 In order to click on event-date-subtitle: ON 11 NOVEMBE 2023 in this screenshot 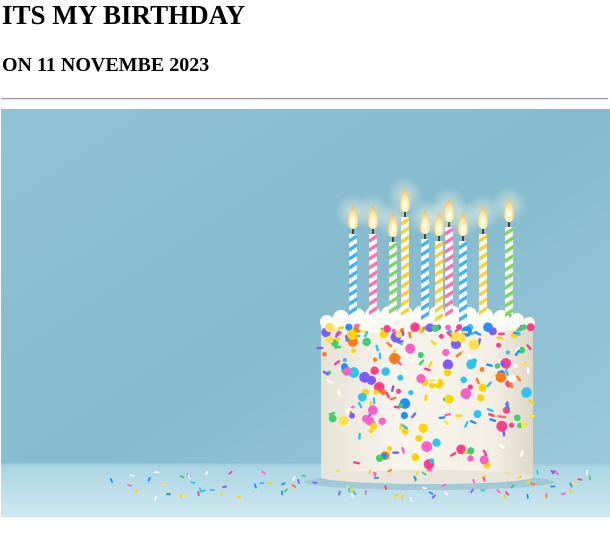, I will do `click(106, 65)`.